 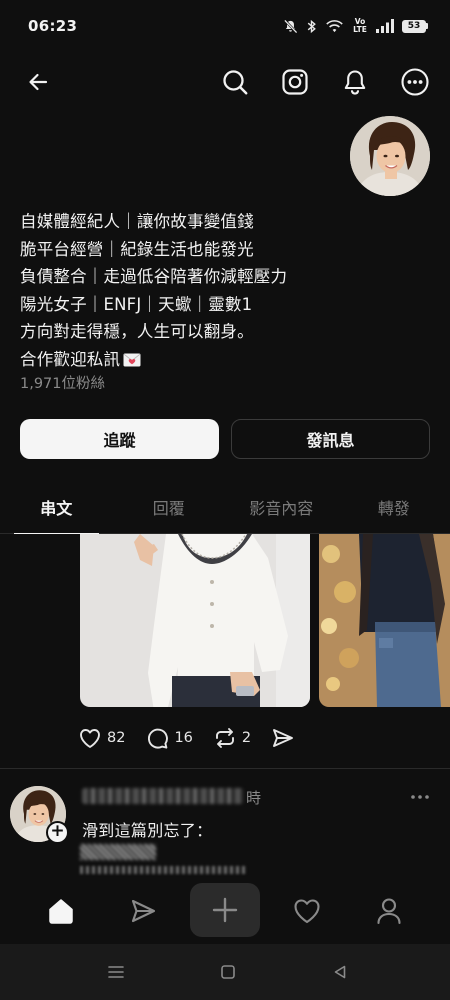 I want to click on search-button, so click(x=235, y=82).